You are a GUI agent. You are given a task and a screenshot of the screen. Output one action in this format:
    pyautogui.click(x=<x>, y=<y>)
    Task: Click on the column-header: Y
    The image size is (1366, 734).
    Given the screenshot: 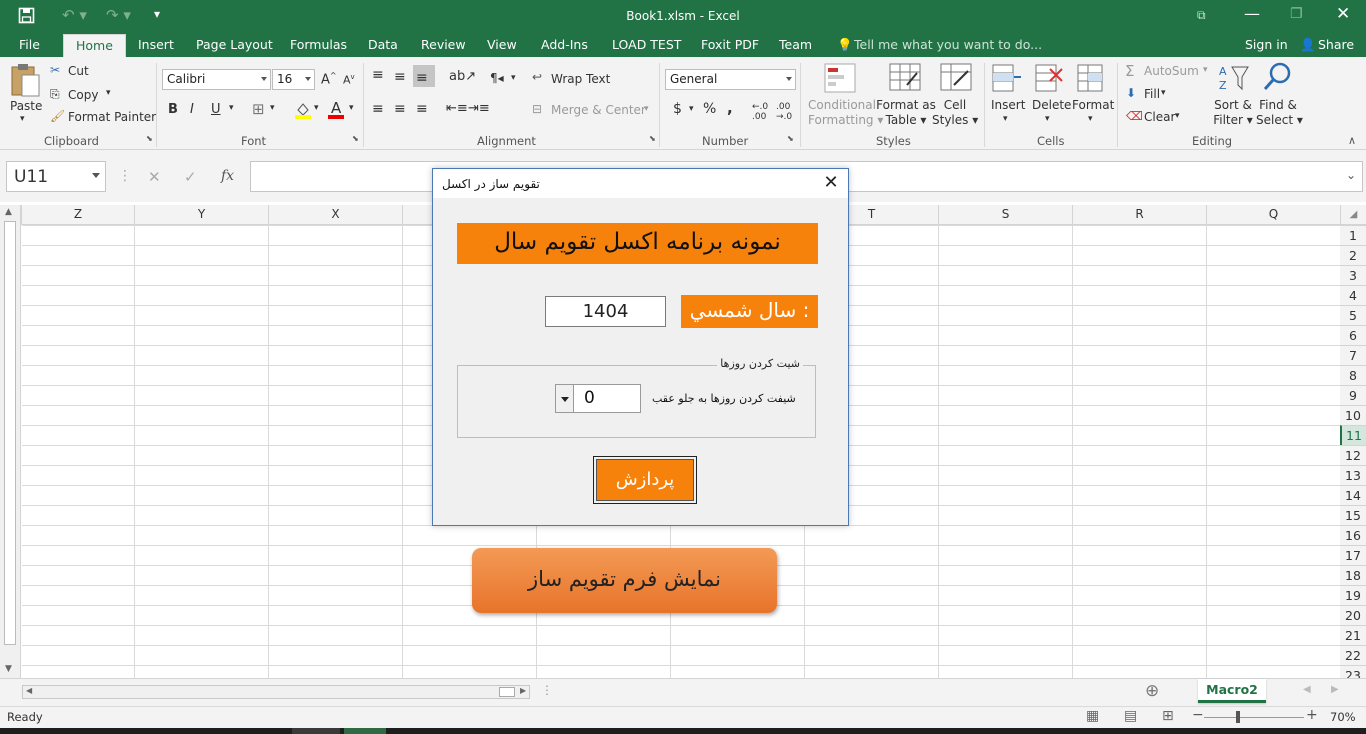 What is the action you would take?
    pyautogui.click(x=202, y=215)
    